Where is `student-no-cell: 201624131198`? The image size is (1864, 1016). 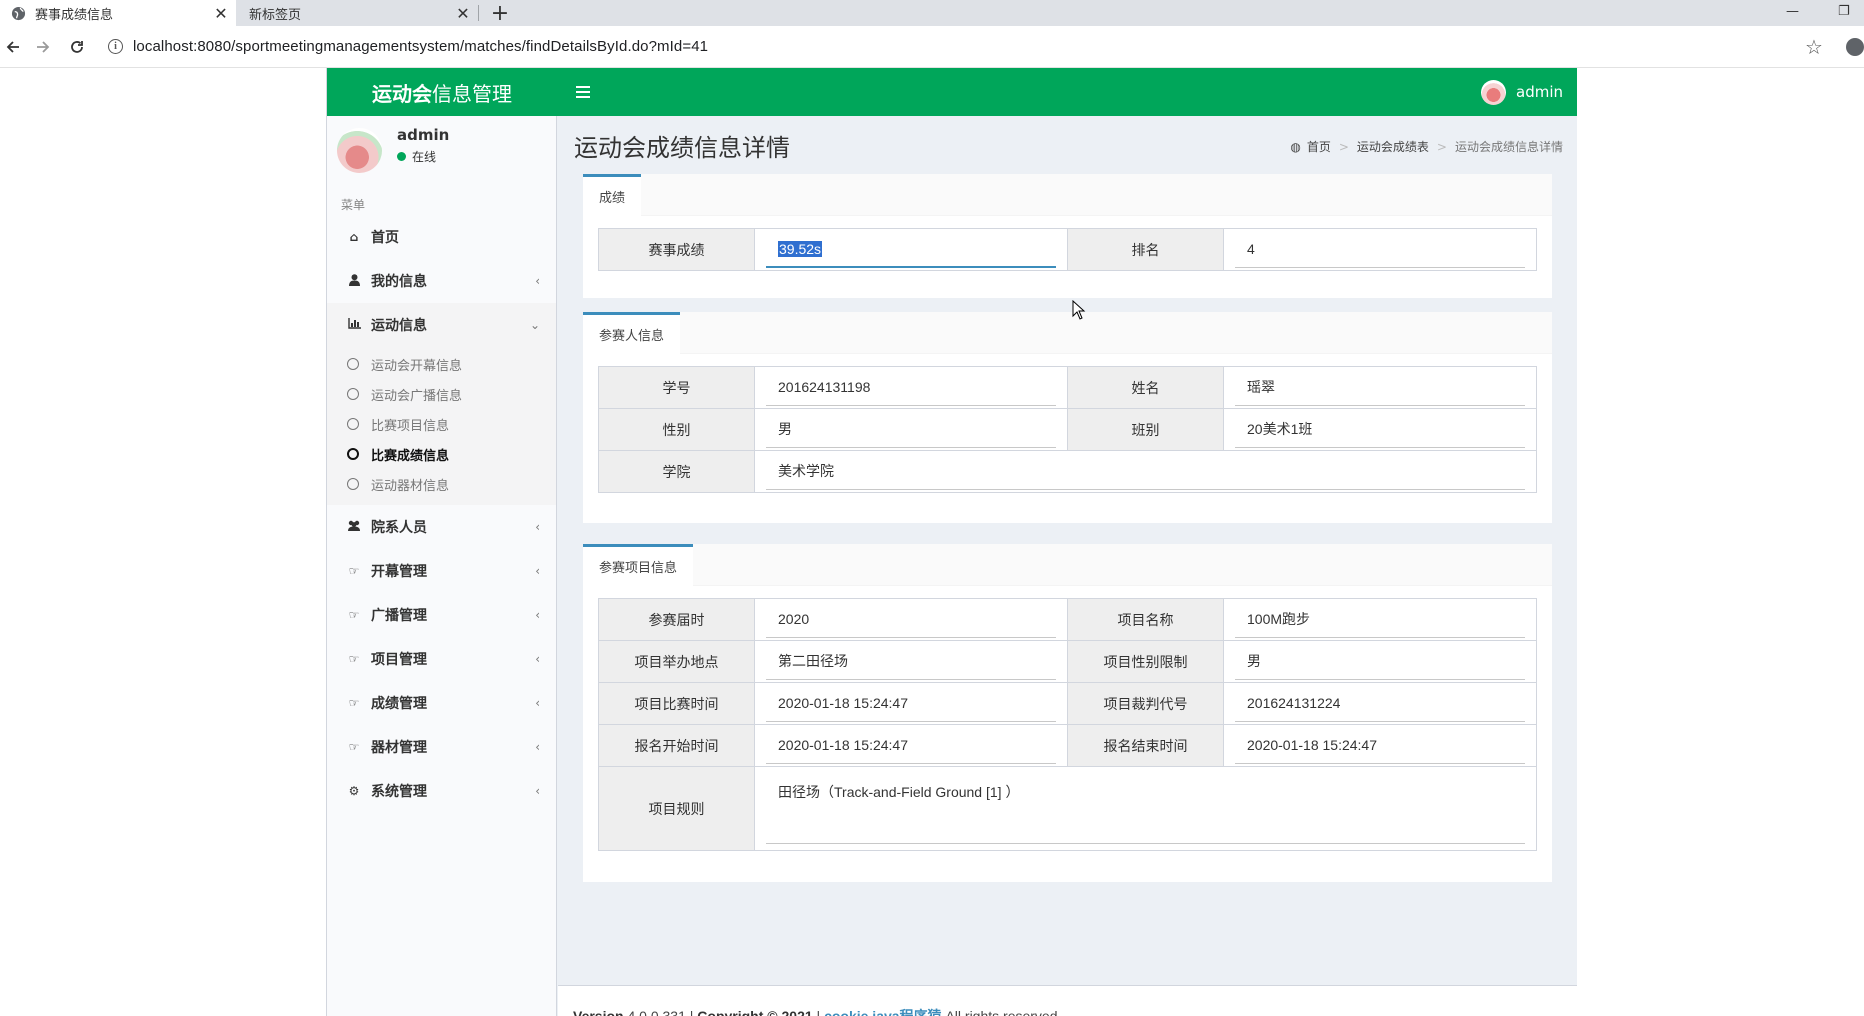 student-no-cell: 201624131198 is located at coordinates (911, 387).